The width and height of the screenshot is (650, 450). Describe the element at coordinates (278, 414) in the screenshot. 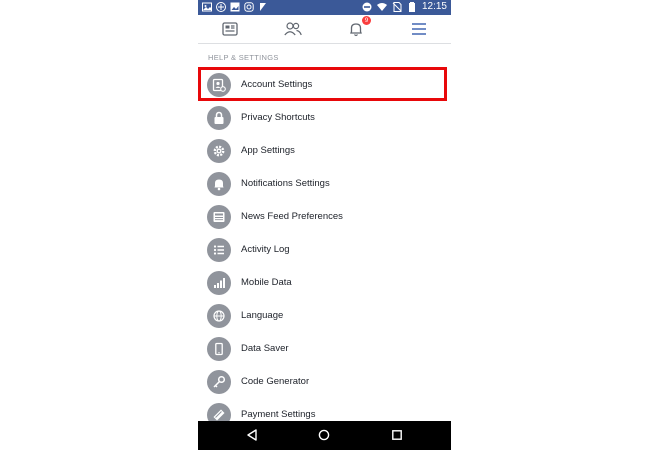

I see `menu-item-label: Payment Settings` at that location.